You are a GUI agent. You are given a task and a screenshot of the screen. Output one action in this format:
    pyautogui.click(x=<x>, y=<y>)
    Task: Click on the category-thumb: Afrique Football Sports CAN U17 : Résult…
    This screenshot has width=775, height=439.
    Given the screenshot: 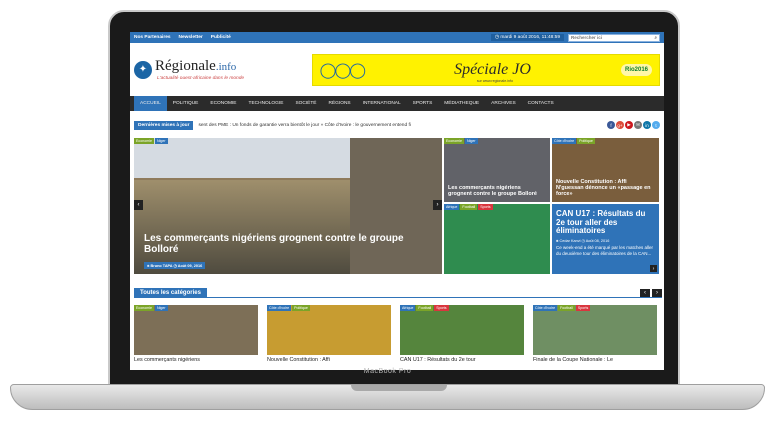 What is the action you would take?
    pyautogui.click(x=462, y=334)
    